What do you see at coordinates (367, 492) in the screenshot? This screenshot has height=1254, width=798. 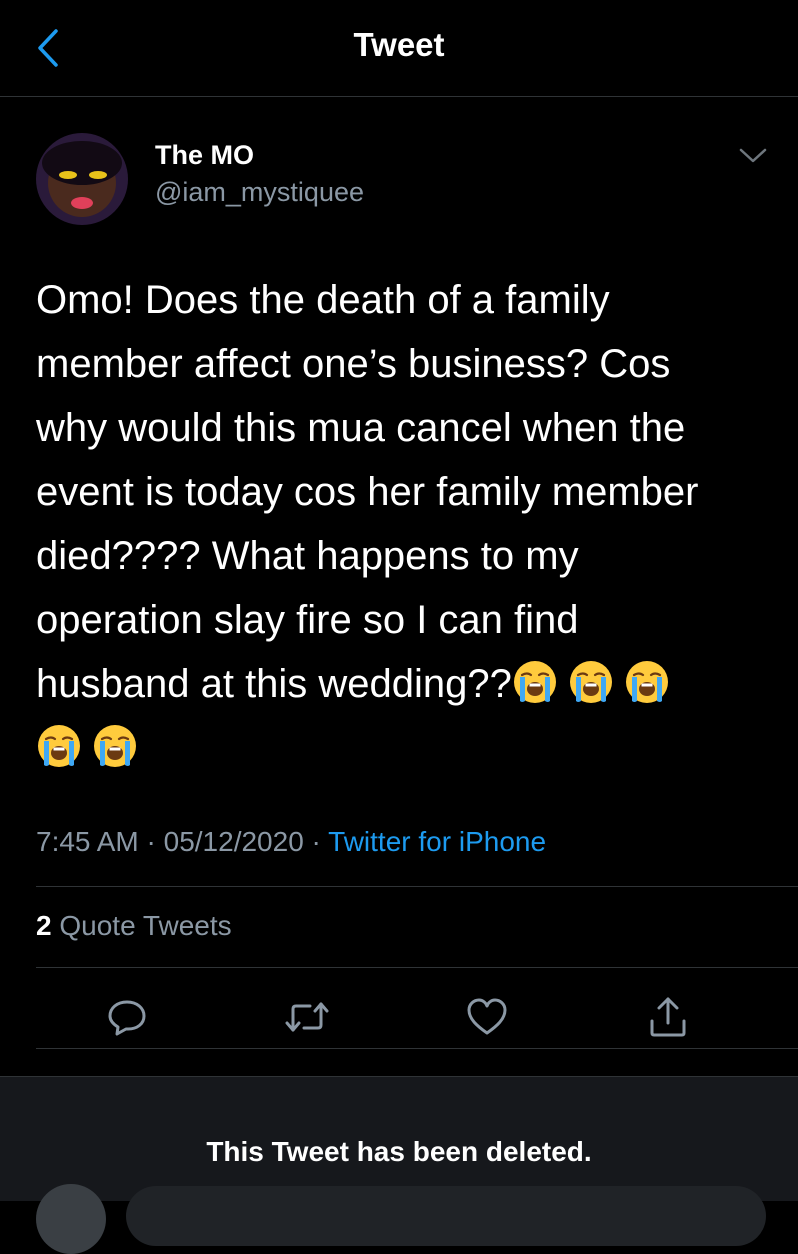 I see `tweet-text-line: event is today cos her family member` at bounding box center [367, 492].